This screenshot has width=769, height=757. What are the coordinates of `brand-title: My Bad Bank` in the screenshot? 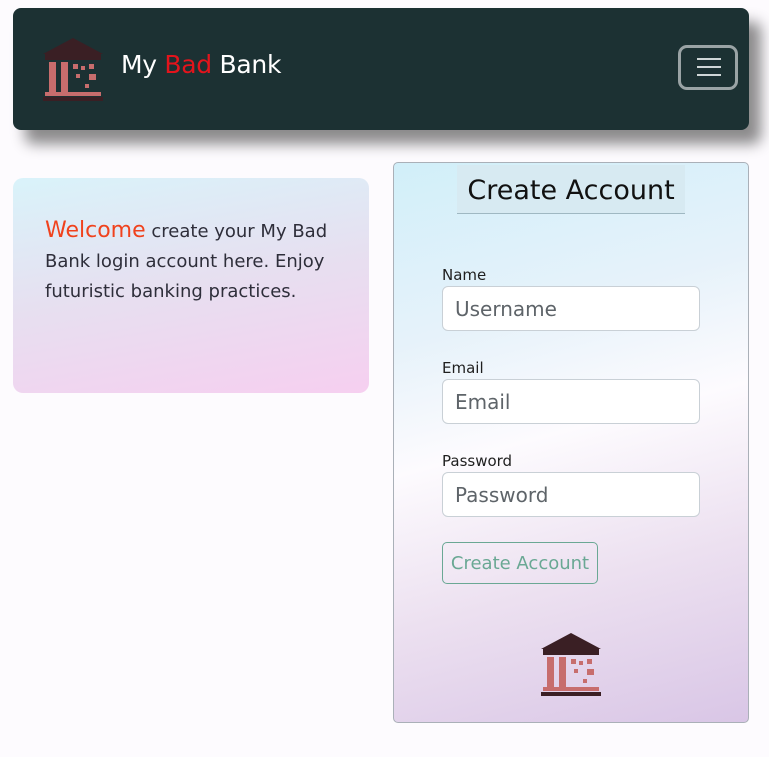 It's located at (201, 64).